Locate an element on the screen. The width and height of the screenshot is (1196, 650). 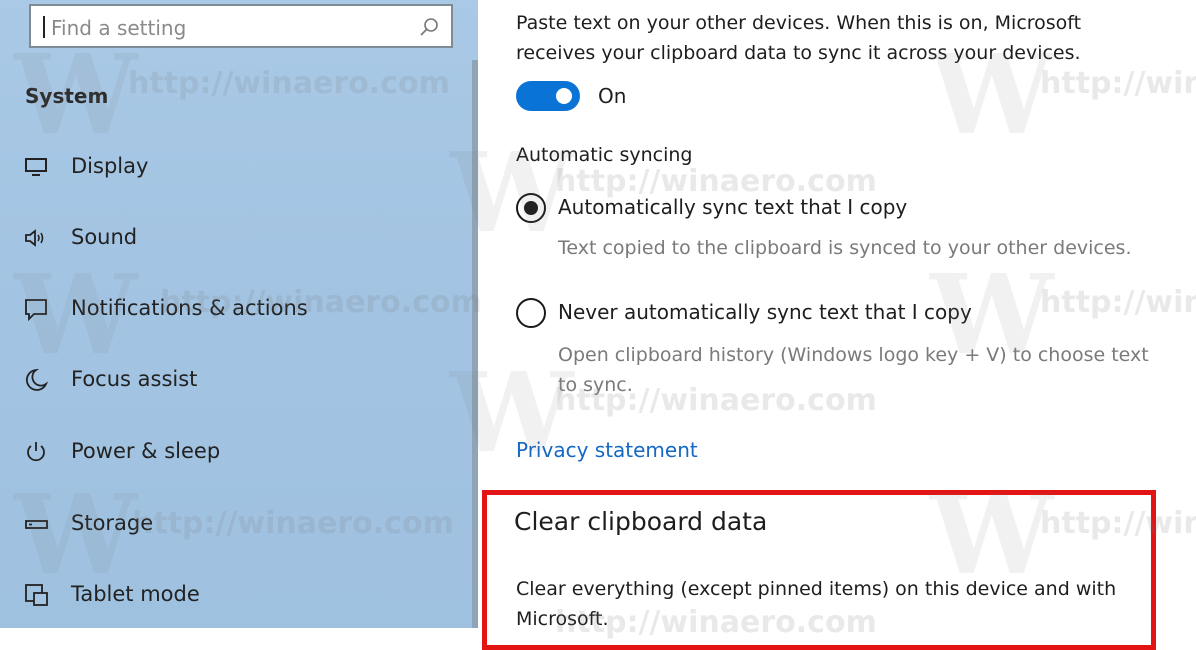
sidebar-item-label: Storage is located at coordinates (112, 523).